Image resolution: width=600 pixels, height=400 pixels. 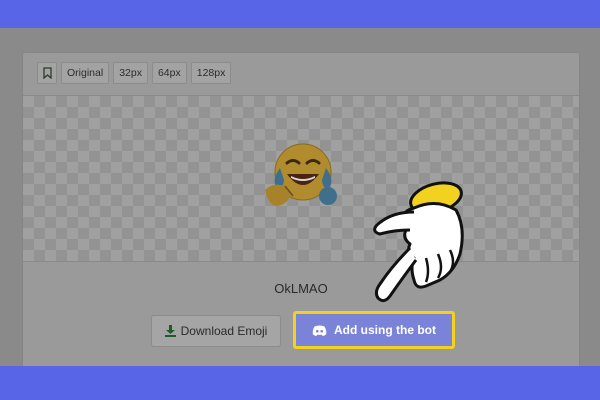 I want to click on add-using-bot-button: Add using the bot, so click(x=374, y=330).